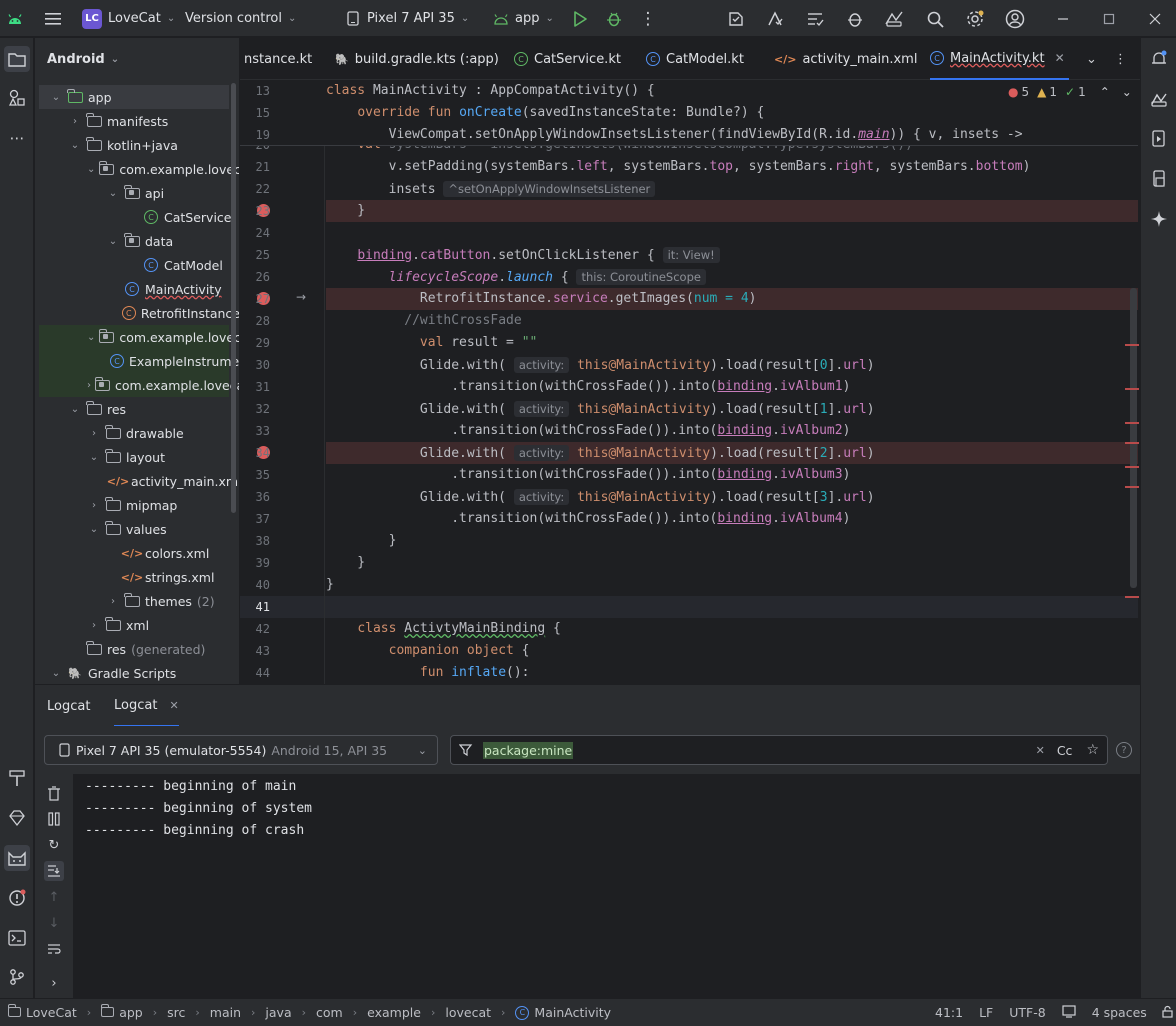 Image resolution: width=1176 pixels, height=1026 pixels. Describe the element at coordinates (1069, 1012) in the screenshot. I see `memory-indicator-icon` at that location.